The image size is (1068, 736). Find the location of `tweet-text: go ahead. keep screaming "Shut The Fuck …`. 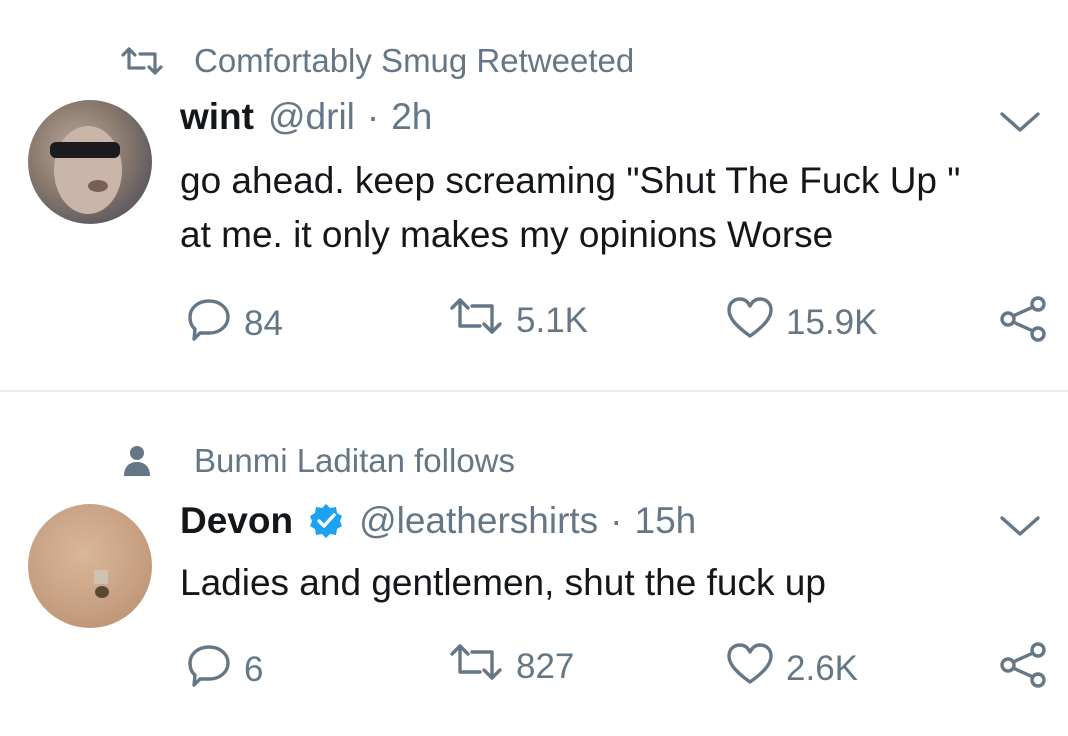

tweet-text: go ahead. keep screaming "Shut The Fuck … is located at coordinates (610, 208).